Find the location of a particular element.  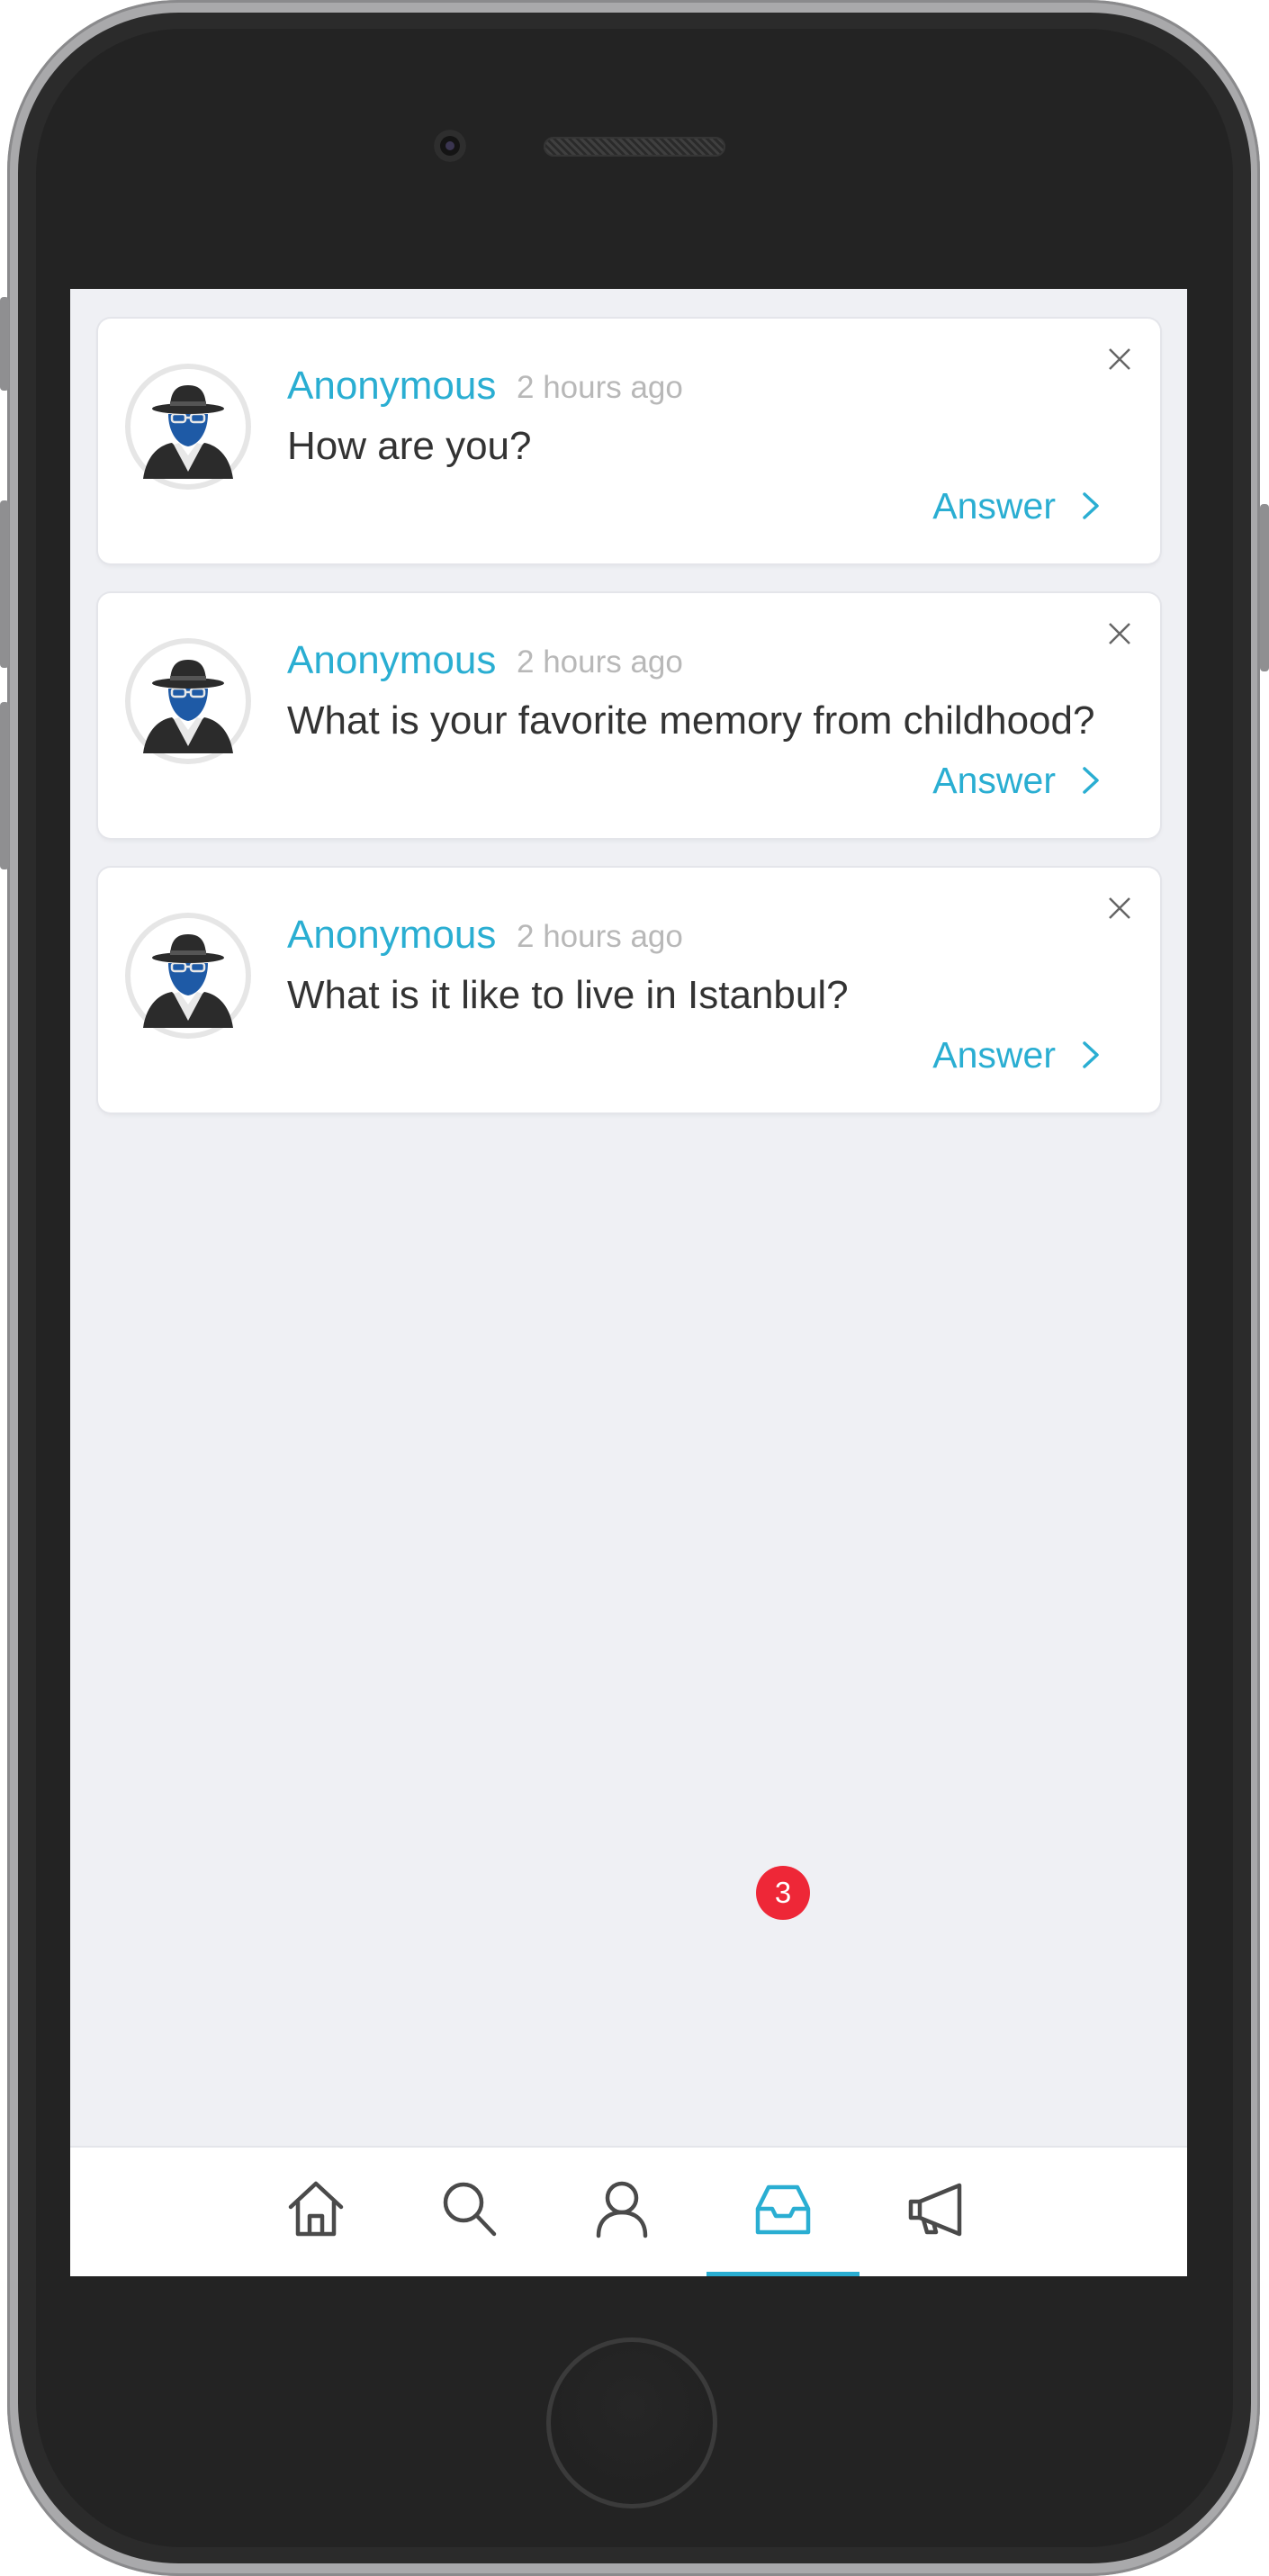

tab-profile is located at coordinates (621, 2212).